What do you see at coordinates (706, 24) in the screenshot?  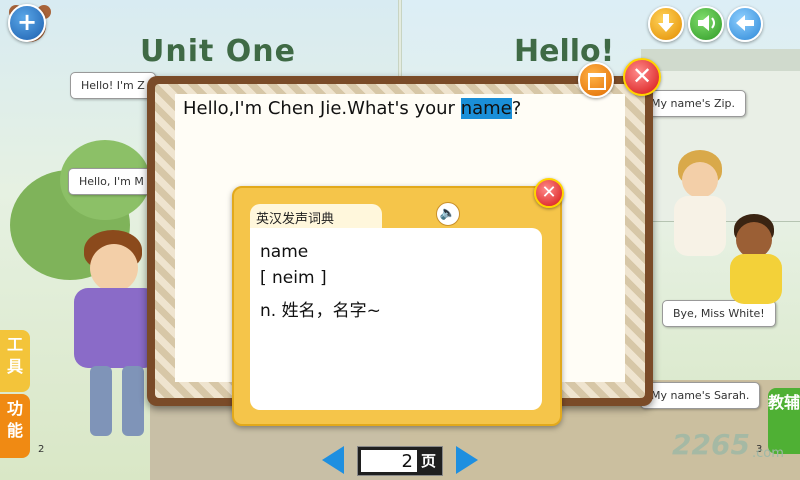 I see `speaker-icon` at bounding box center [706, 24].